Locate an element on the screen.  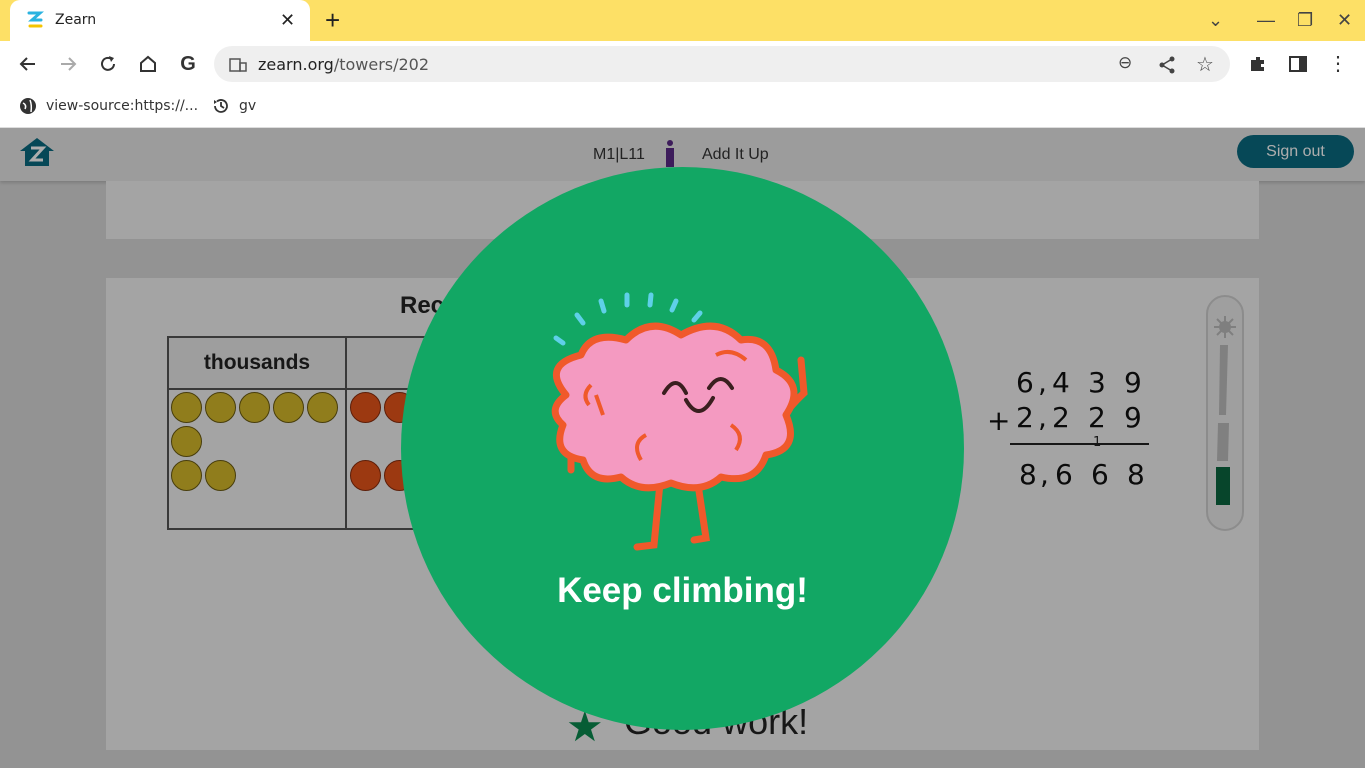
extensions-icon is located at coordinates (1258, 64).